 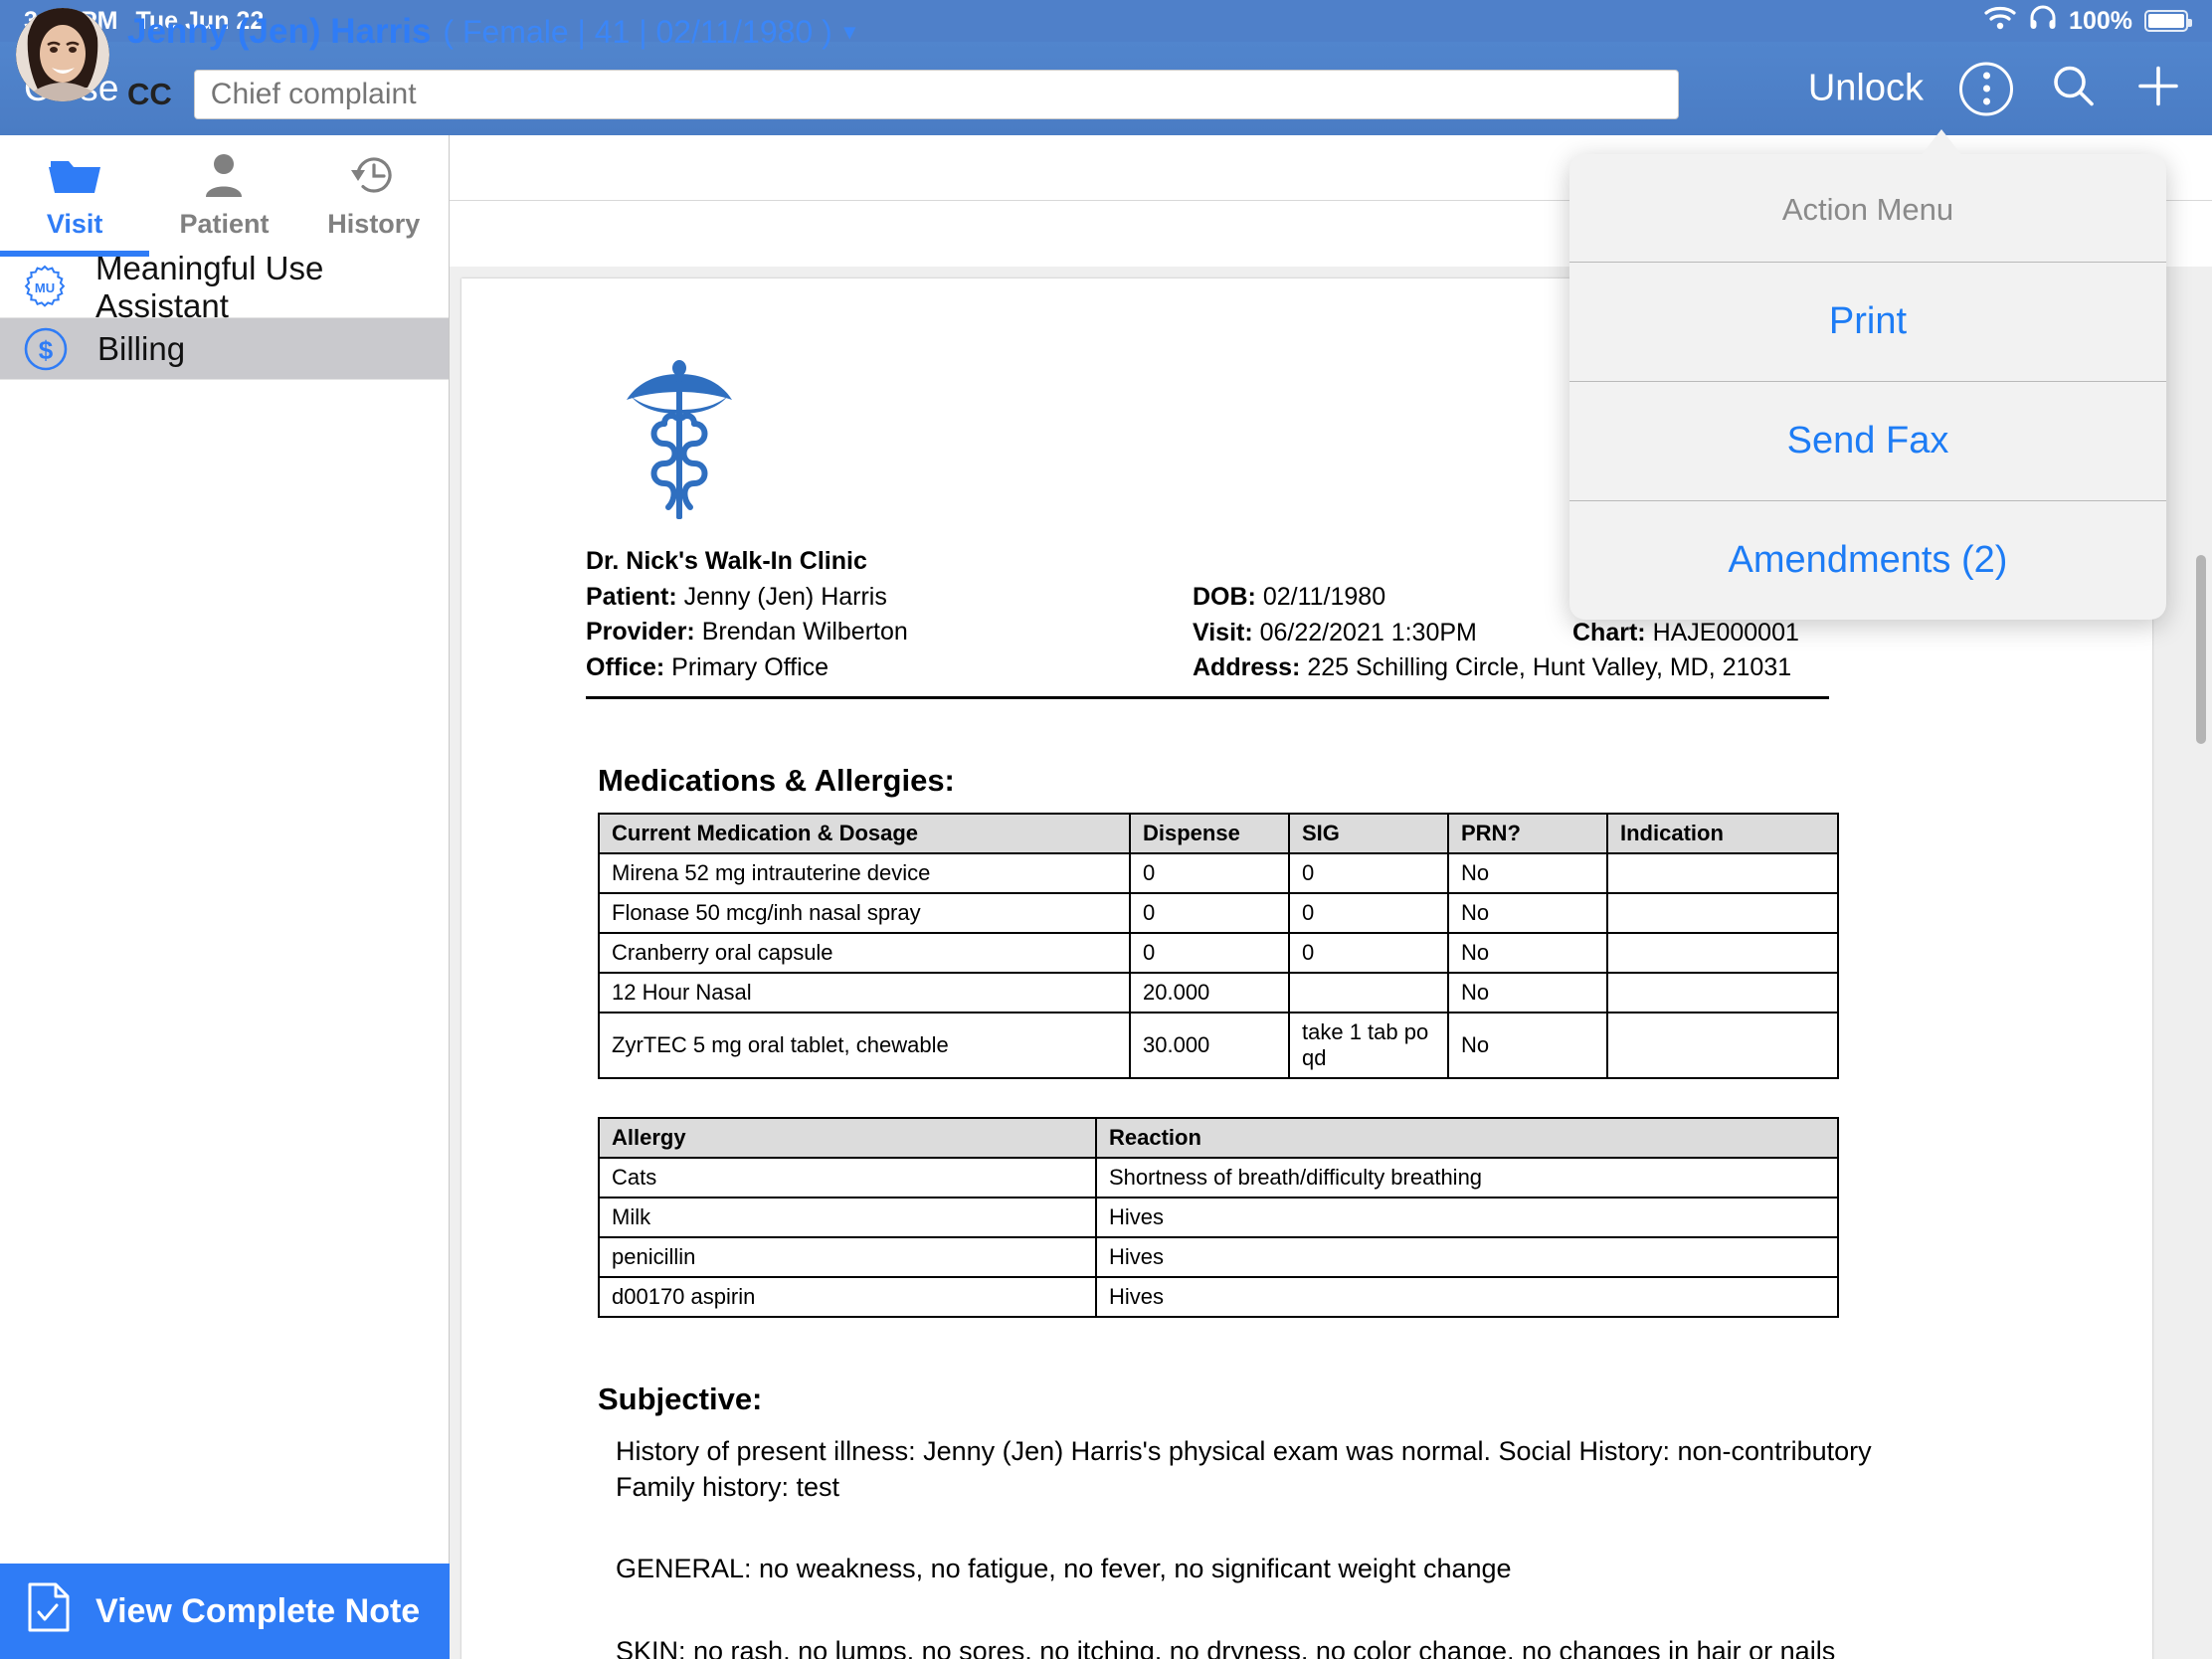 I want to click on status-bar-right: 100%, so click(x=2087, y=21).